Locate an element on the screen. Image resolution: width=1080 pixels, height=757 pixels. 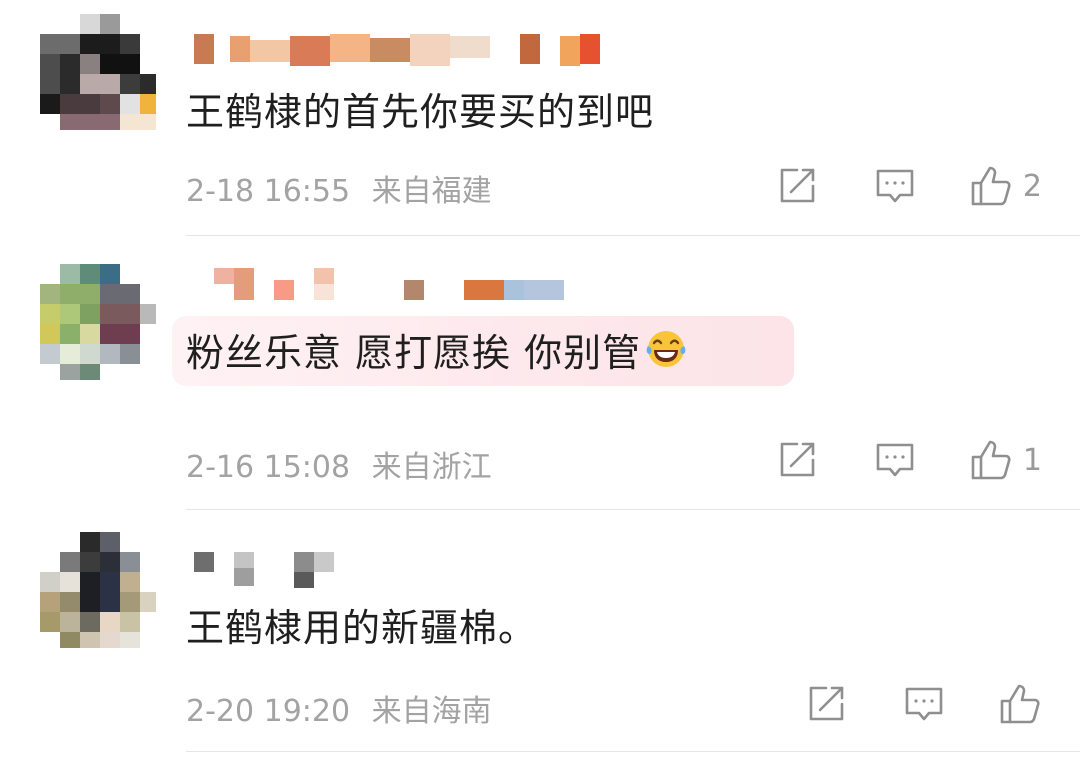
laughing-tears-emoji is located at coordinates (666, 354).